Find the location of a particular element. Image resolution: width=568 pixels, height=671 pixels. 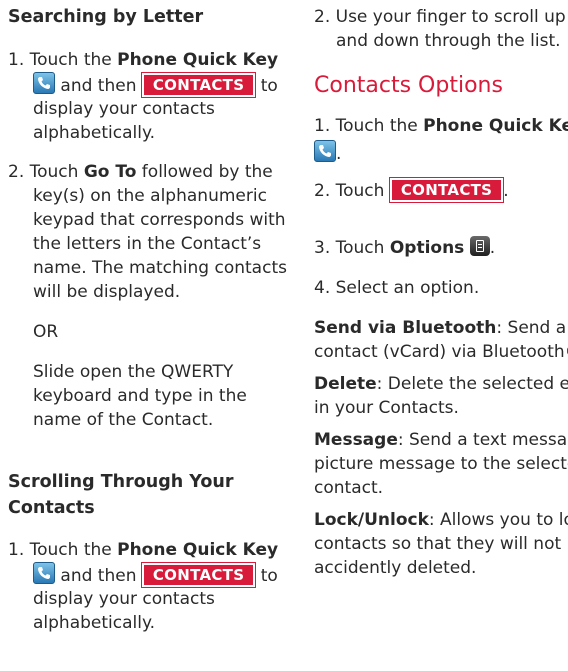

message-line-3: contact. is located at coordinates (349, 488).